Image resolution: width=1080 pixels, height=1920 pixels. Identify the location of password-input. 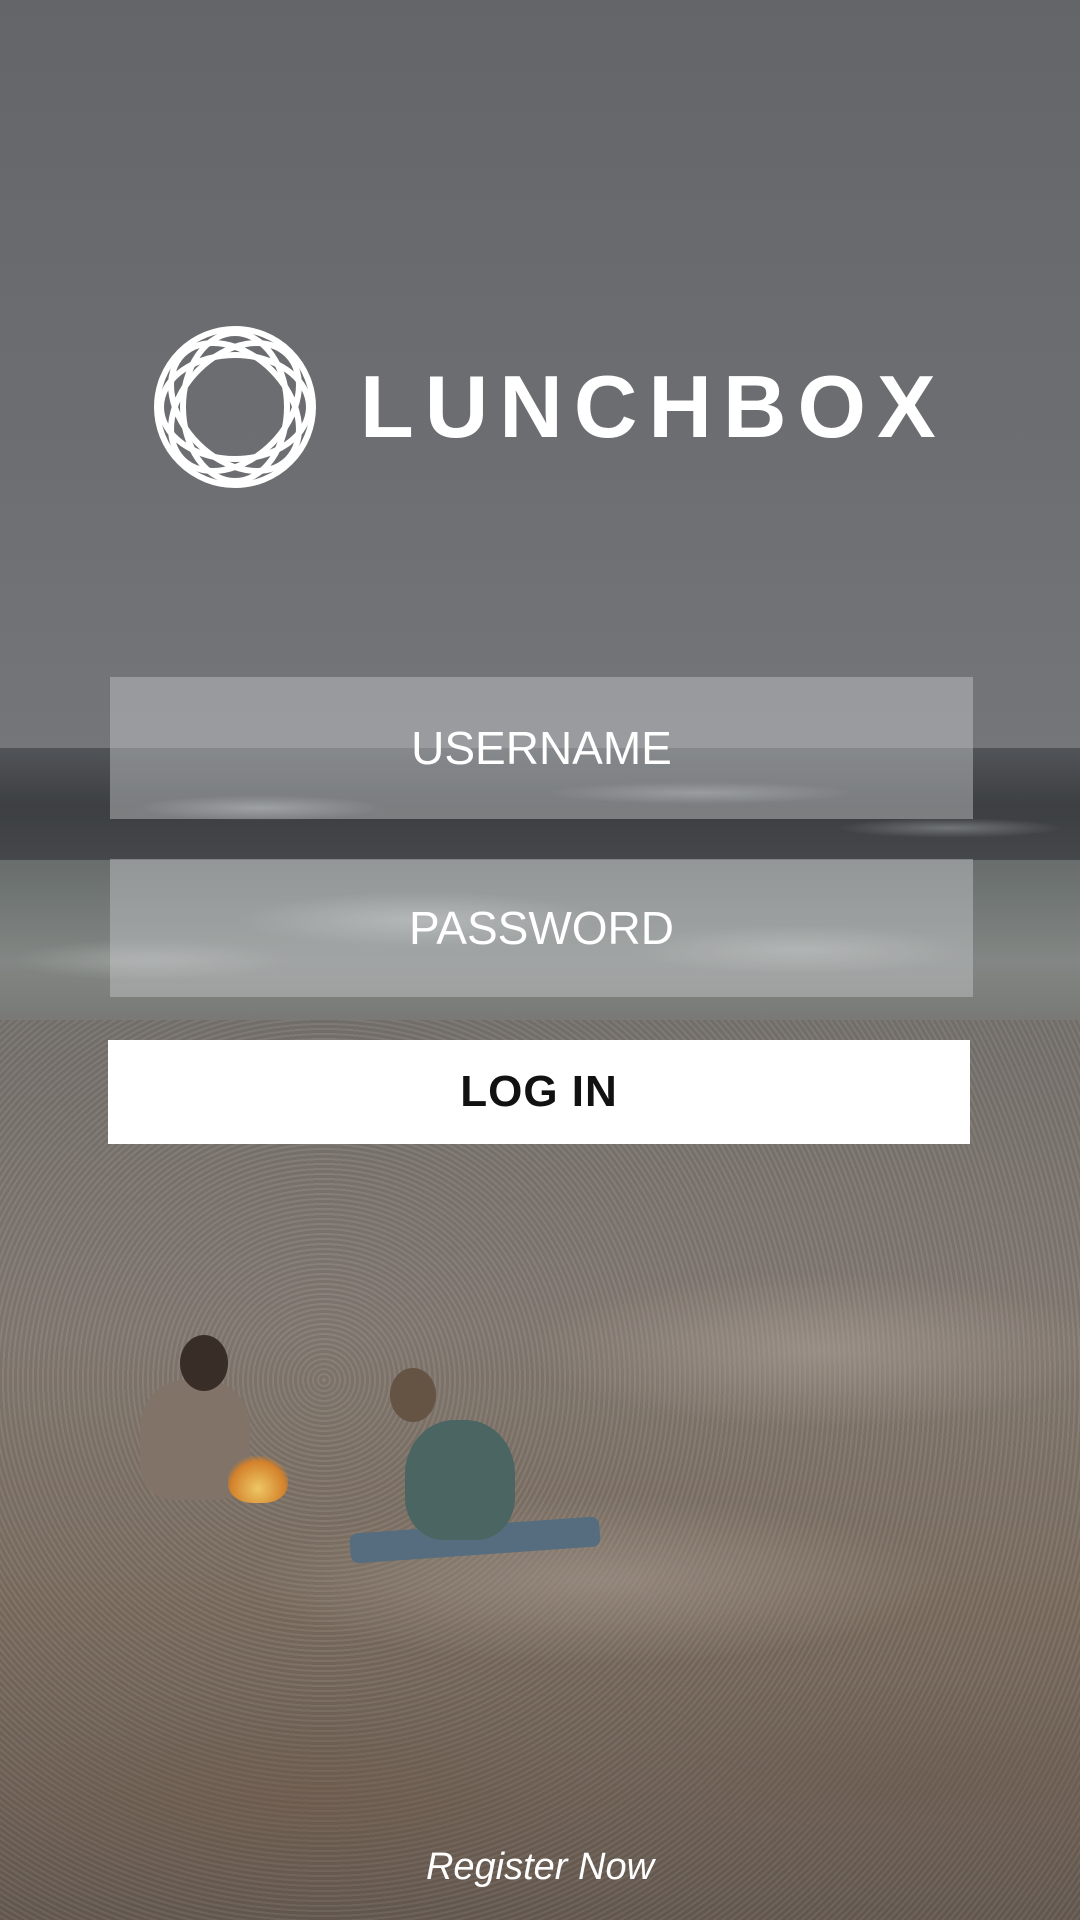
(541, 928).